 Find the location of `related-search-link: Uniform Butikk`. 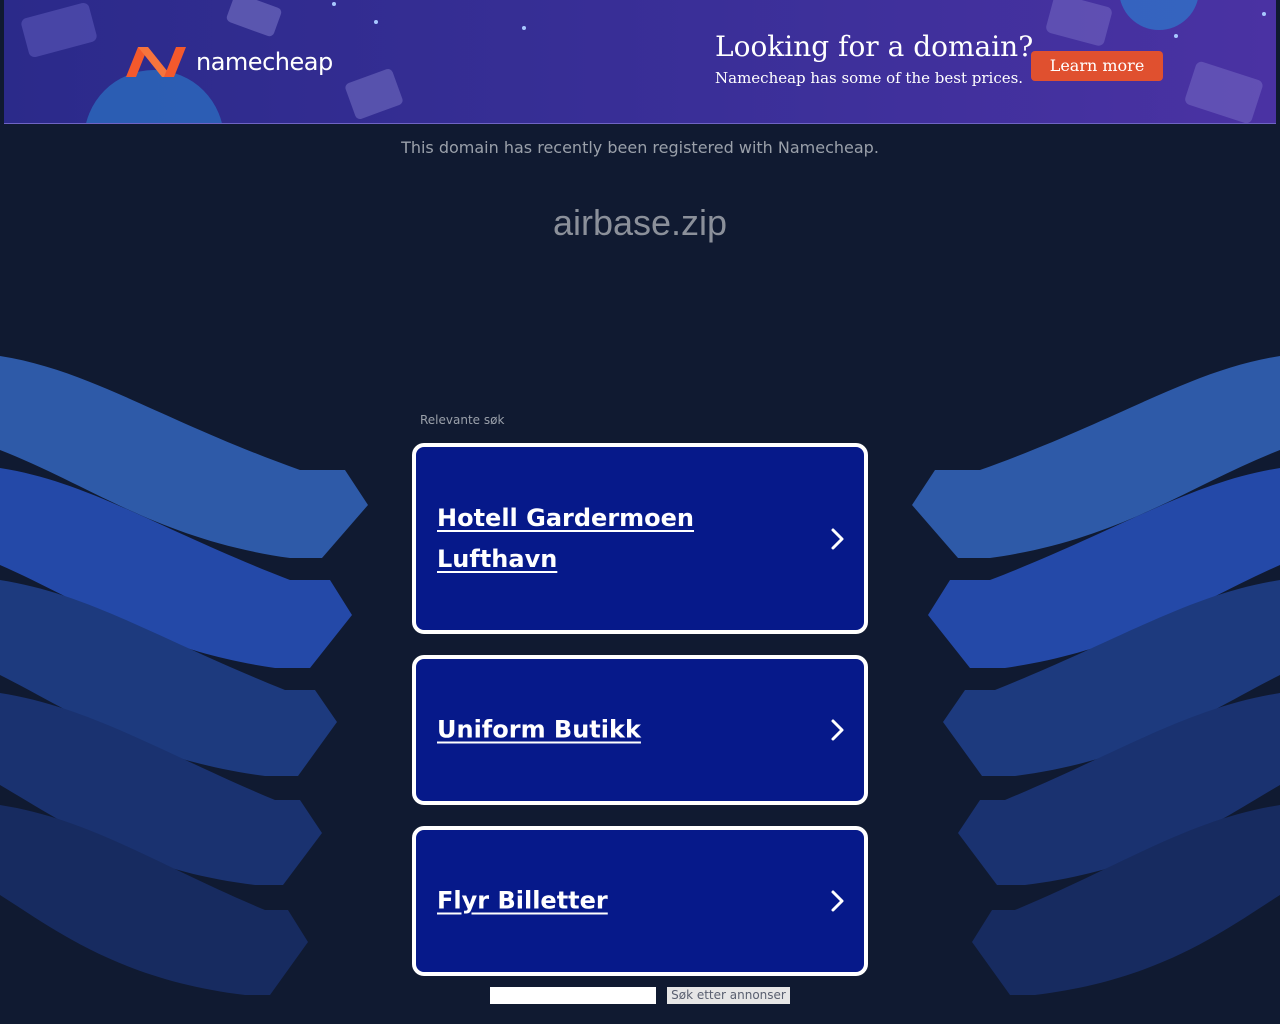

related-search-link: Uniform Butikk is located at coordinates (607, 730).